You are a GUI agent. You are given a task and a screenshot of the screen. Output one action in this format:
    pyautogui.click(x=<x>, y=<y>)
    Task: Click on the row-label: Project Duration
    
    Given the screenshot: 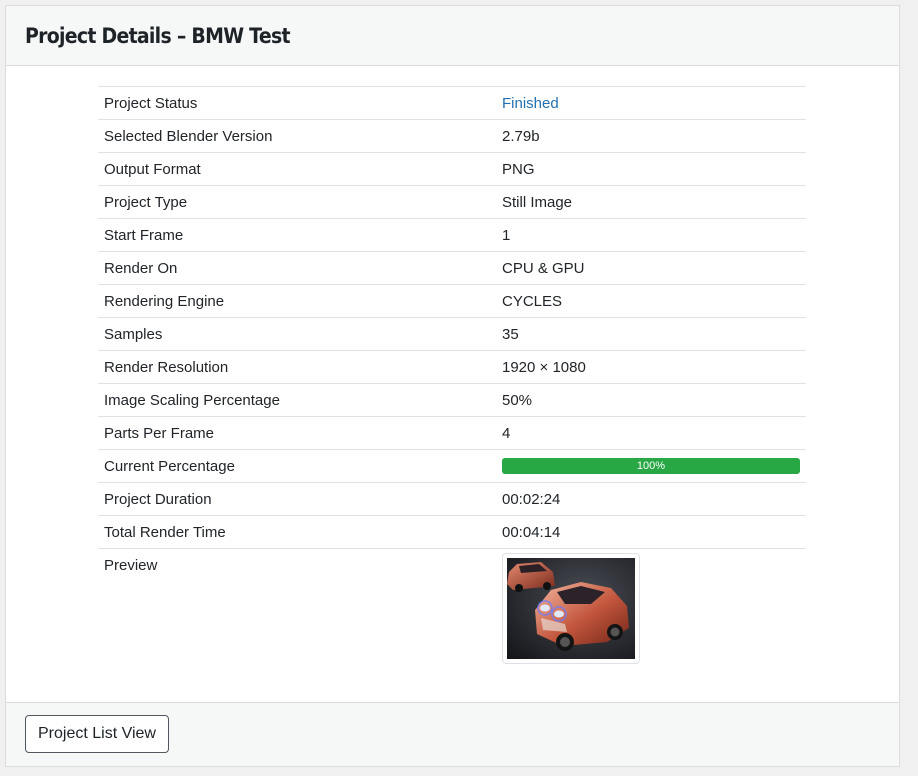 What is the action you would take?
    pyautogui.click(x=297, y=499)
    